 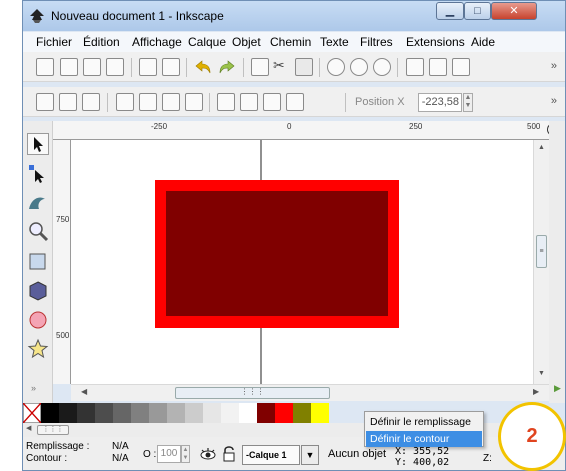 I want to click on rectangle-fill, so click(x=277, y=253).